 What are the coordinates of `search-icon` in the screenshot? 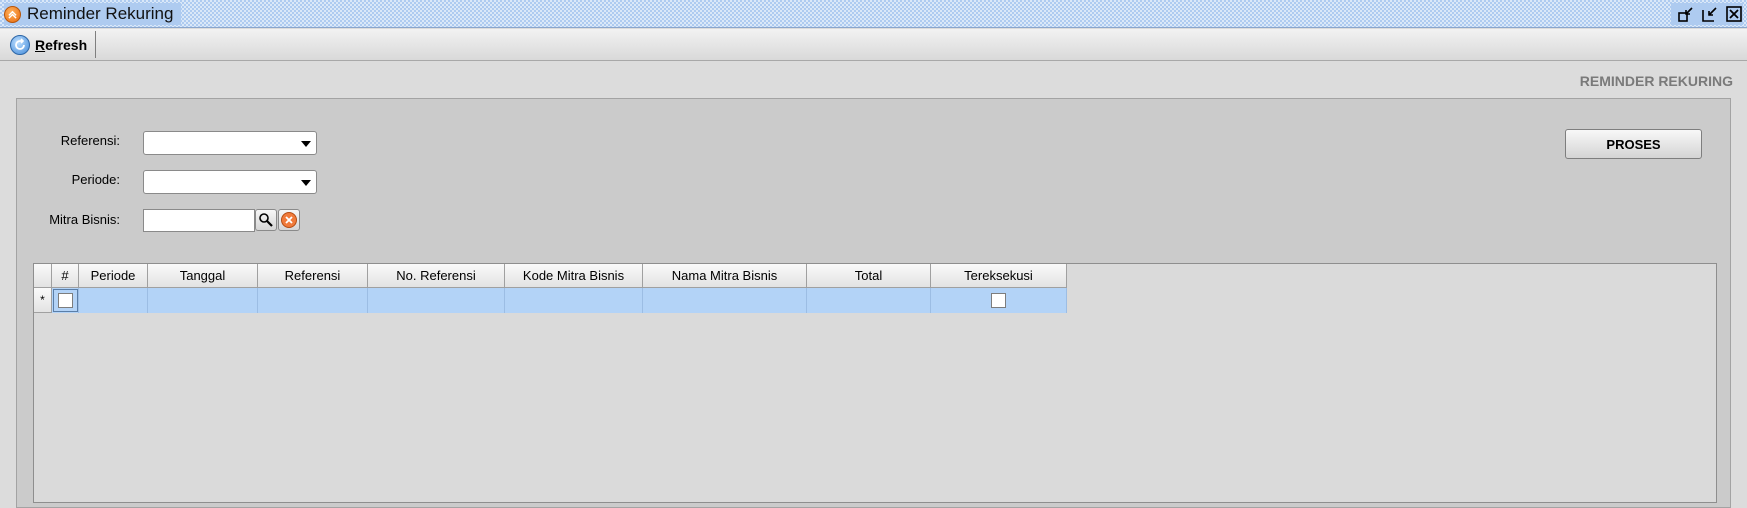 It's located at (266, 220).